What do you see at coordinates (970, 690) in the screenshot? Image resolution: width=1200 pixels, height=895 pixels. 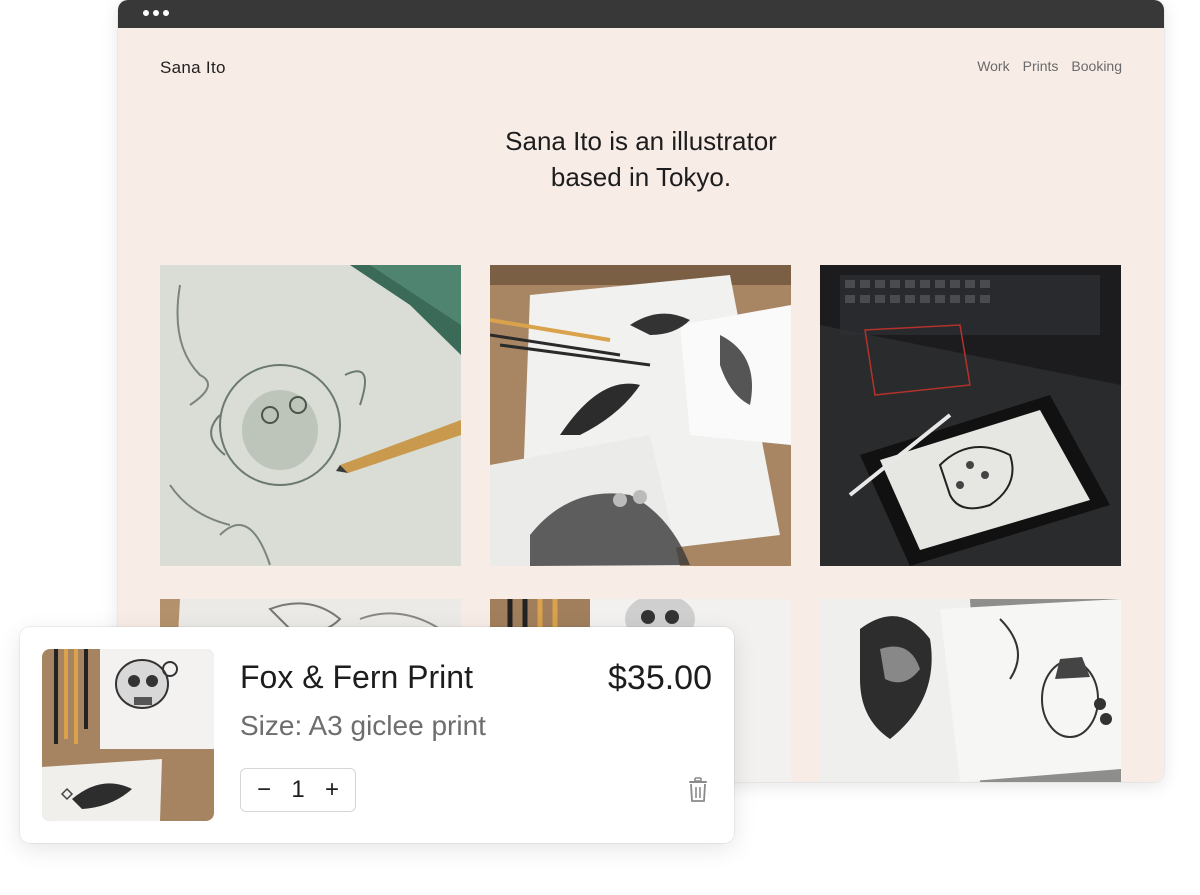 I see `gallery-image-tattoo-flash` at bounding box center [970, 690].